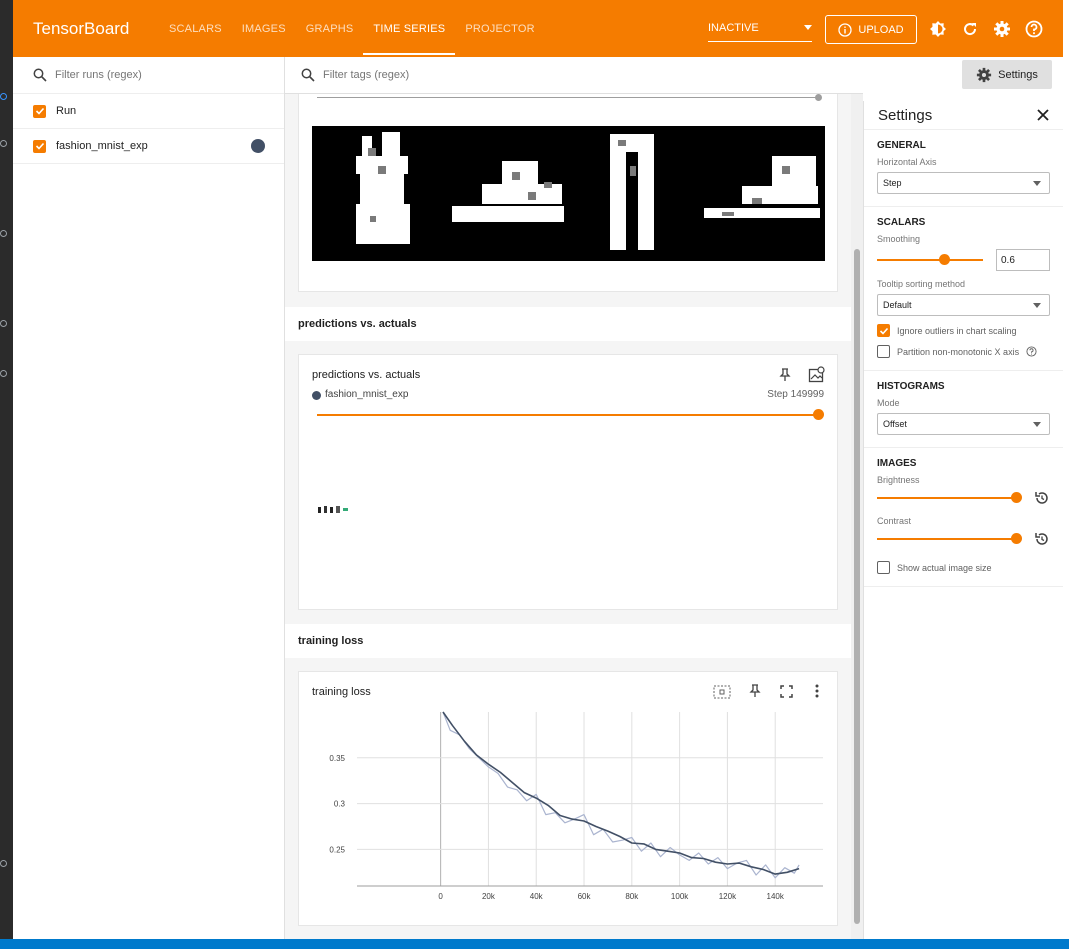 This screenshot has width=1069, height=949. Describe the element at coordinates (888, 403) in the screenshot. I see `mode-label: Mode` at that location.